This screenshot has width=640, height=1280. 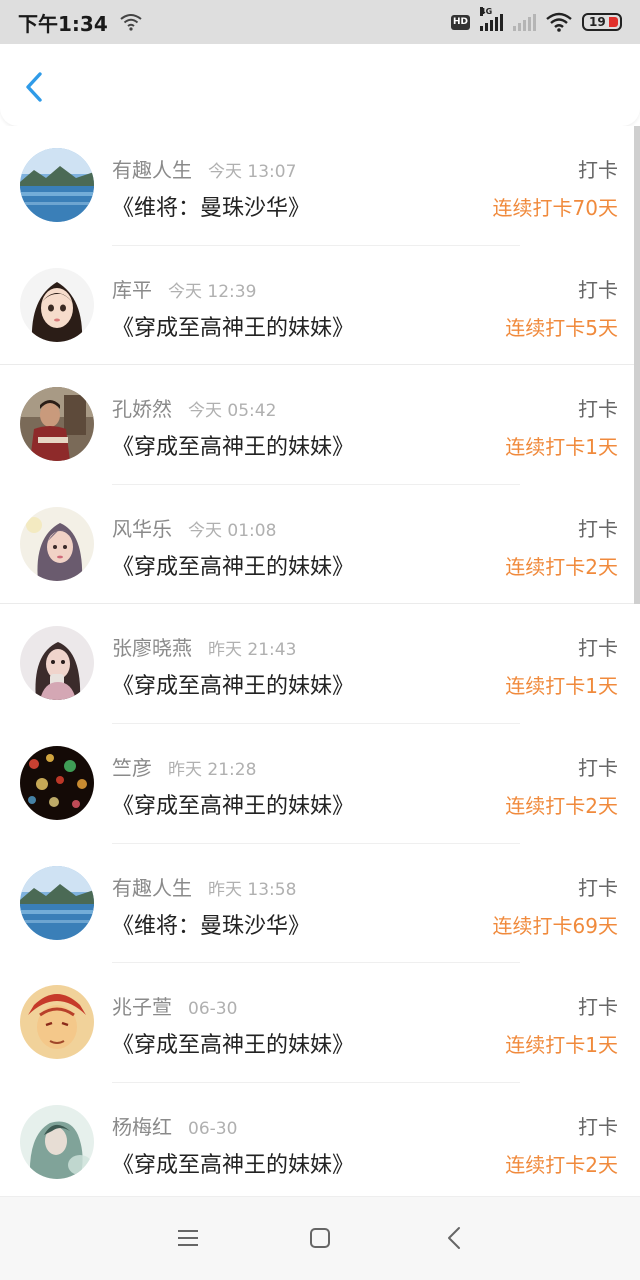 What do you see at coordinates (131, 22) in the screenshot?
I see `wifi-icon` at bounding box center [131, 22].